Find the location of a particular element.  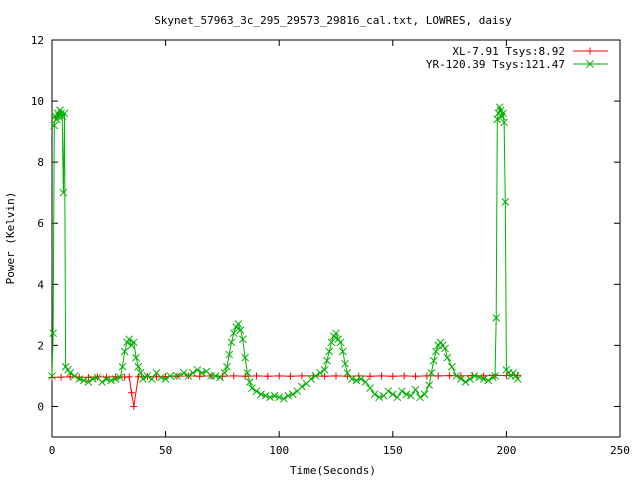

x-tick-label: 250 is located at coordinates (620, 450).